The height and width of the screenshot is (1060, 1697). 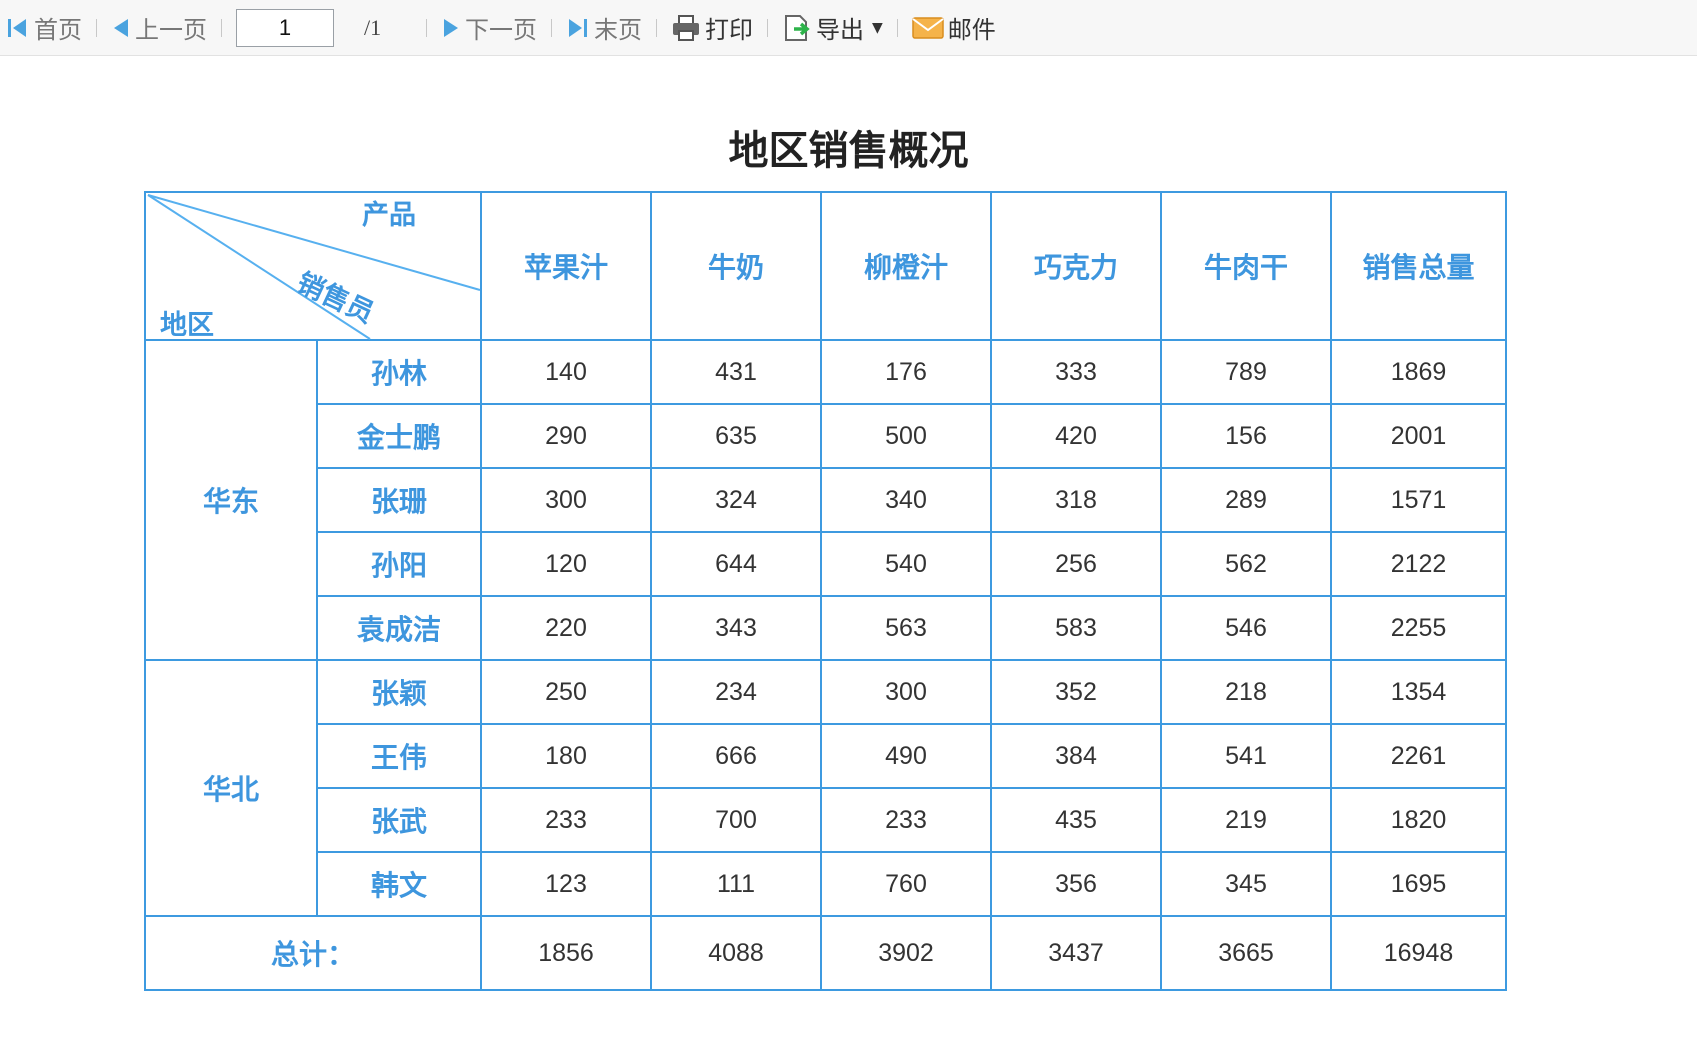 I want to click on mail-button: 邮件, so click(x=954, y=28).